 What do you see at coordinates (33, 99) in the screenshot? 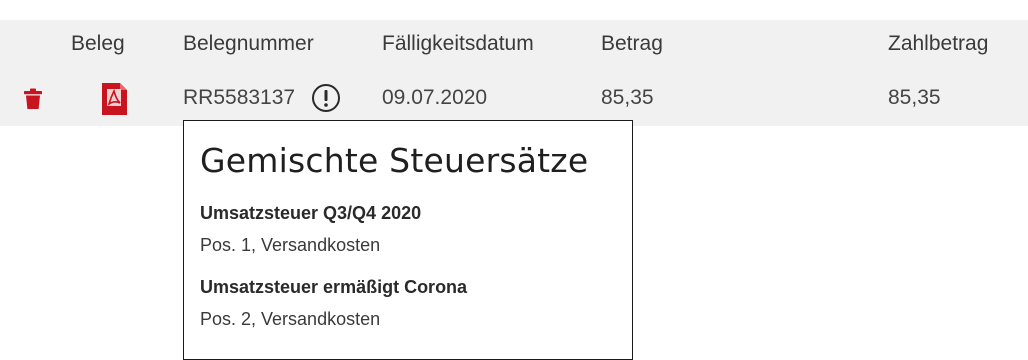
I see `trash-icon` at bounding box center [33, 99].